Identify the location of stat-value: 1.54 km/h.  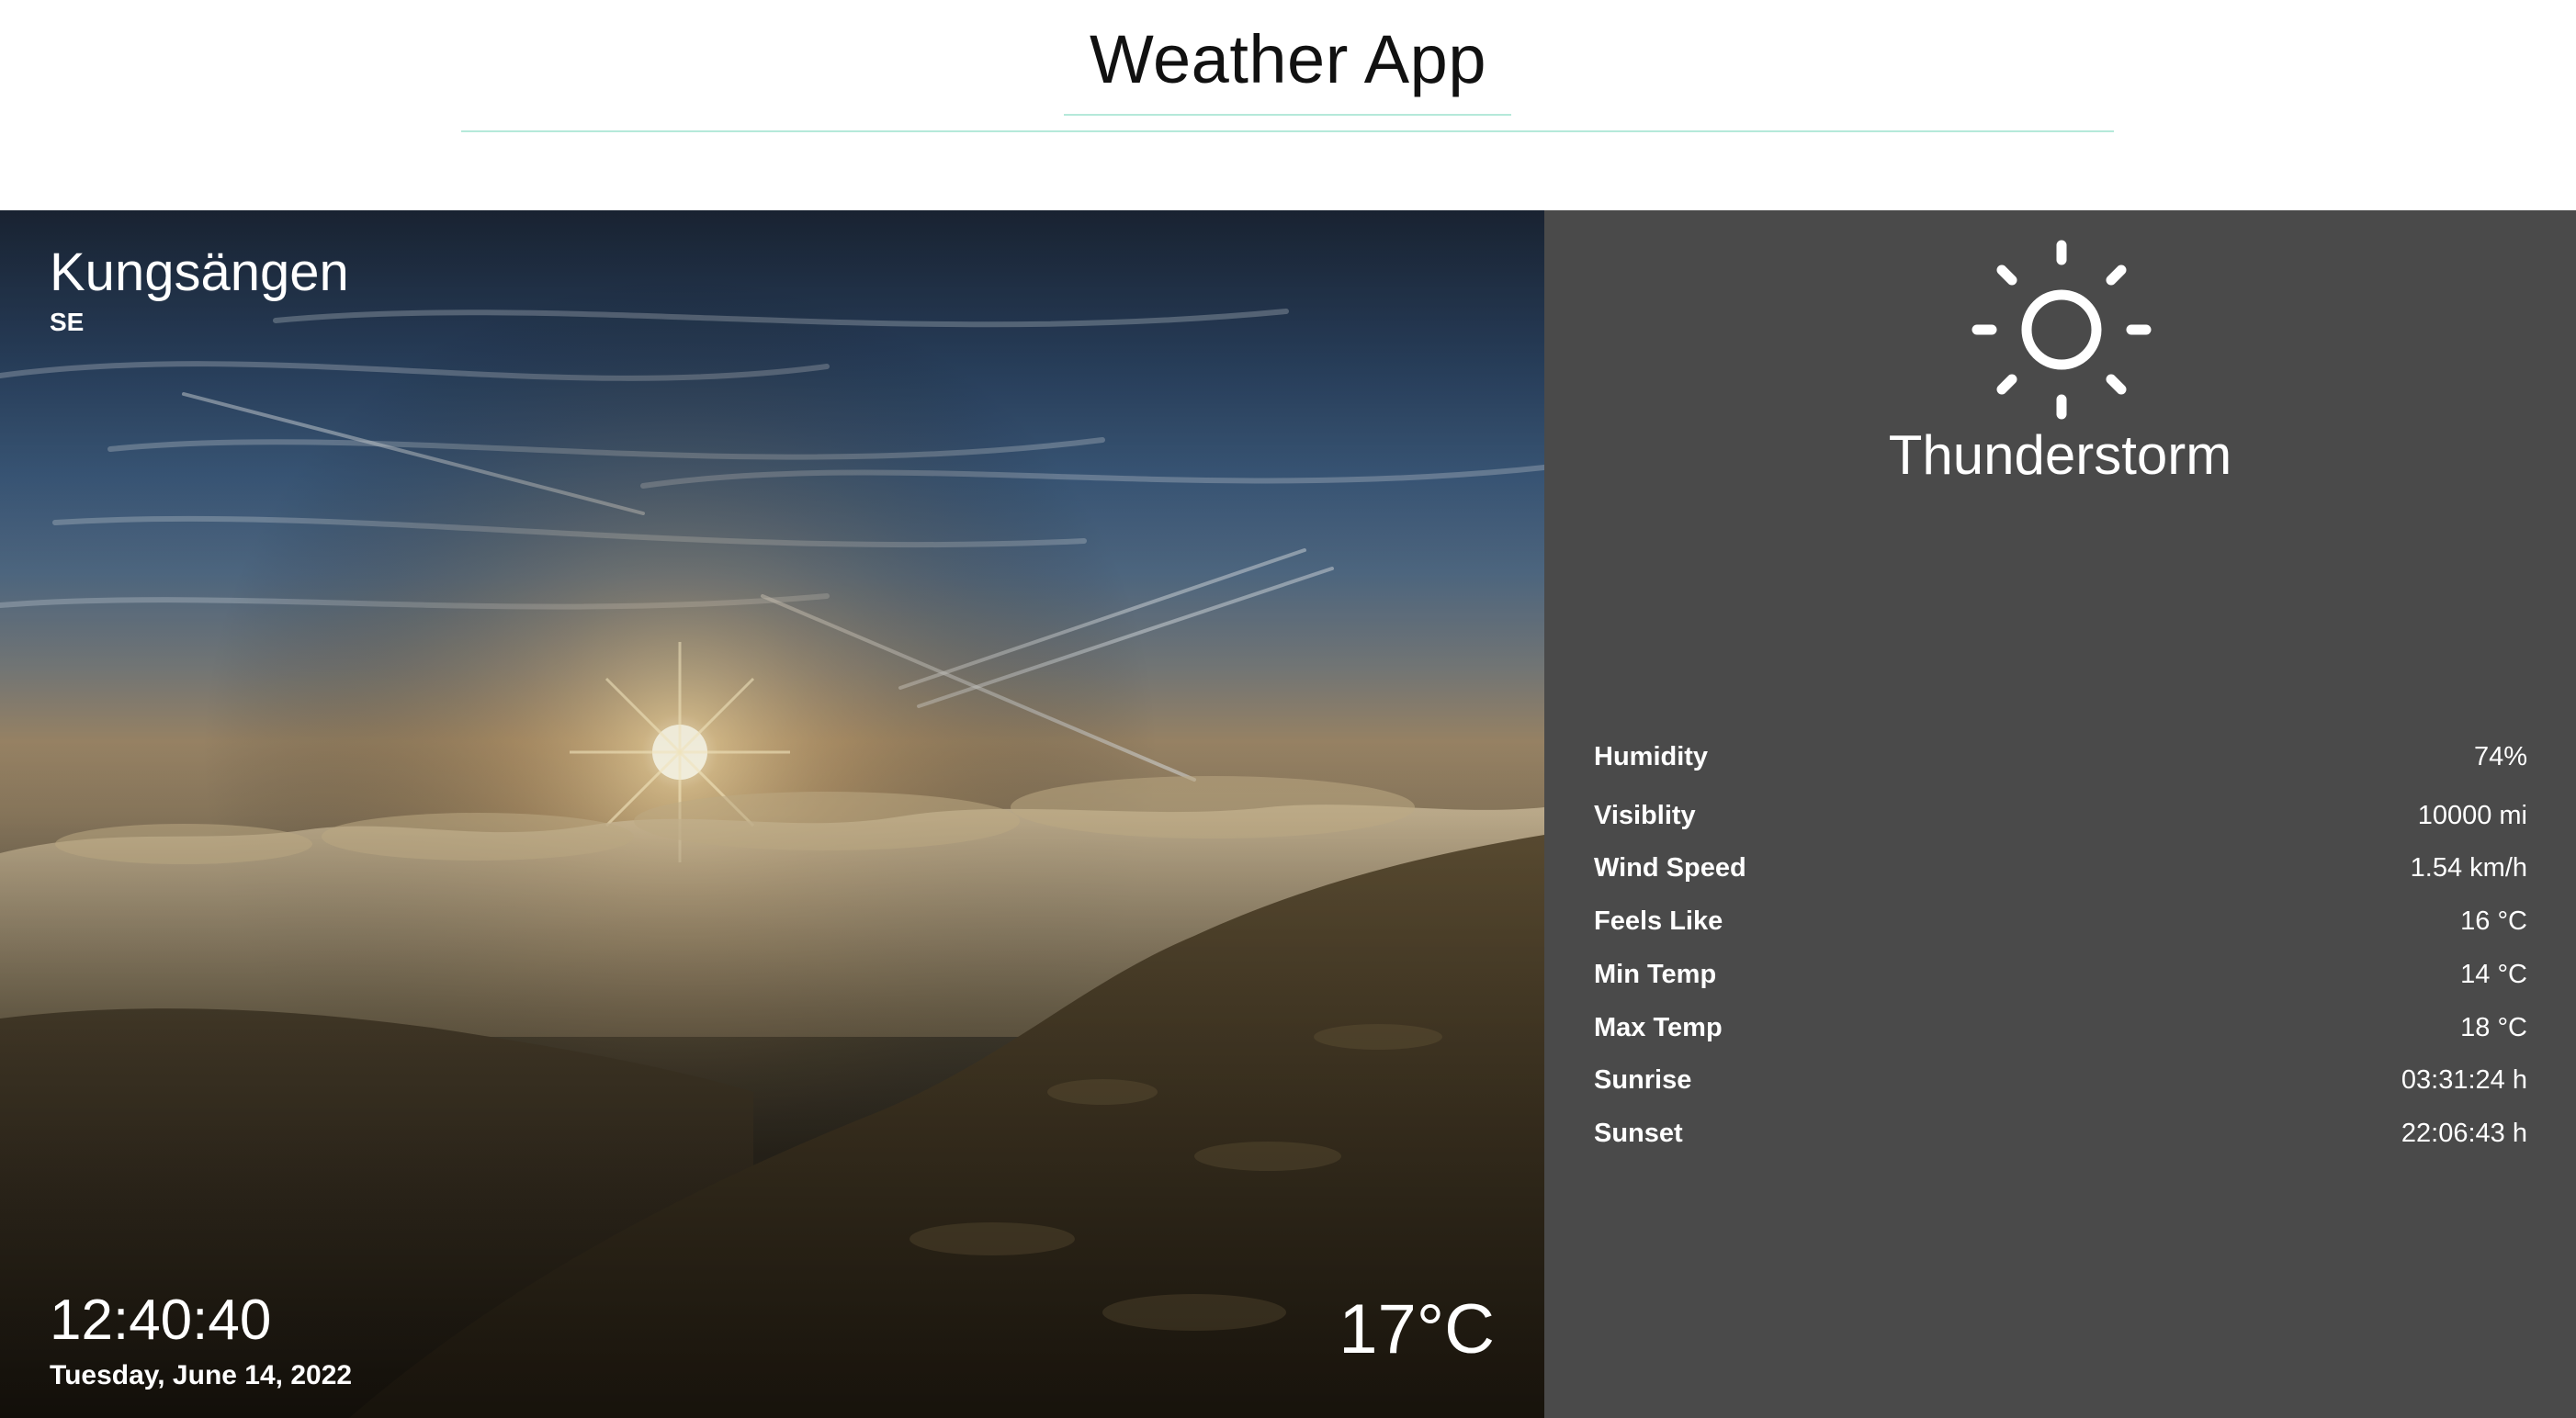
(2468, 868).